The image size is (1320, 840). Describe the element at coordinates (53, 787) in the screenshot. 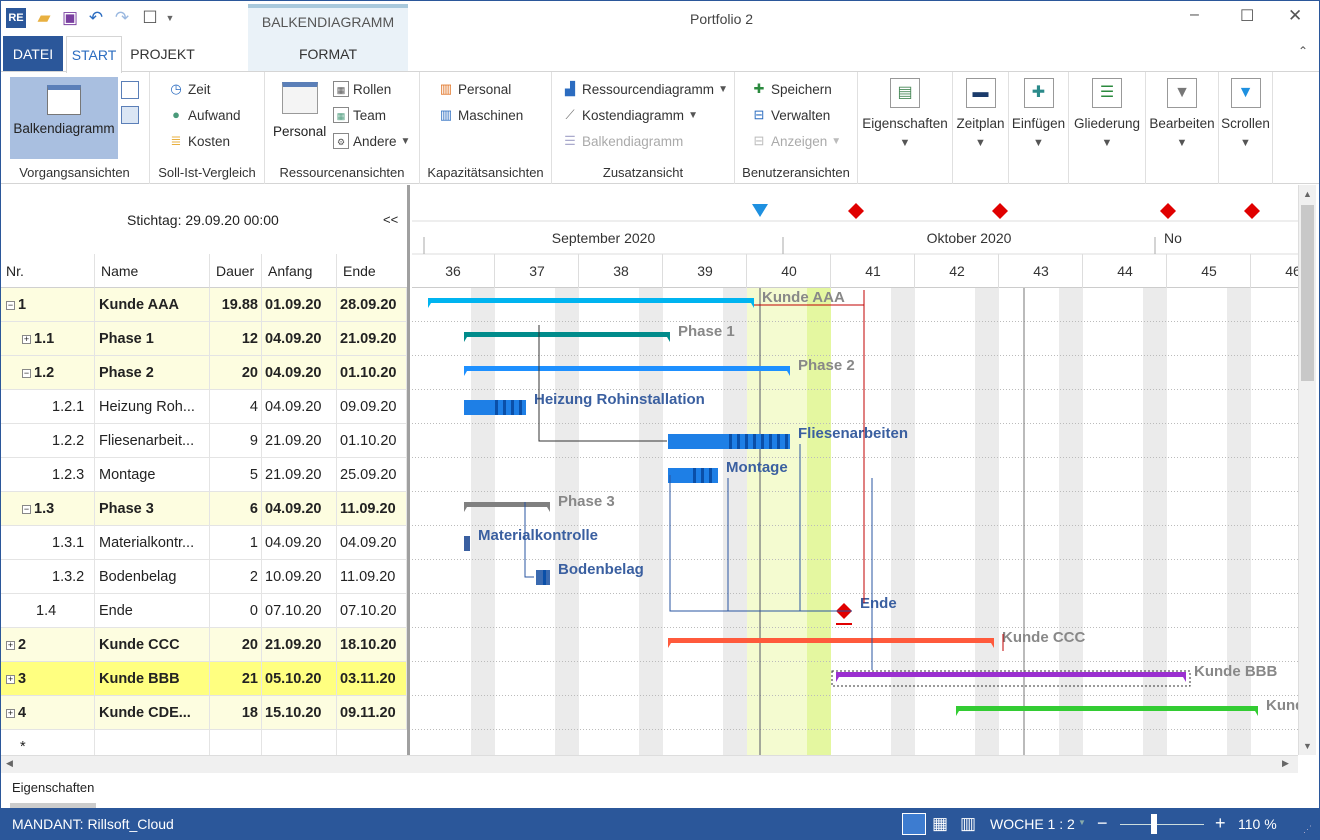

I see `properties-panel-tab: Eigenschaften` at that location.